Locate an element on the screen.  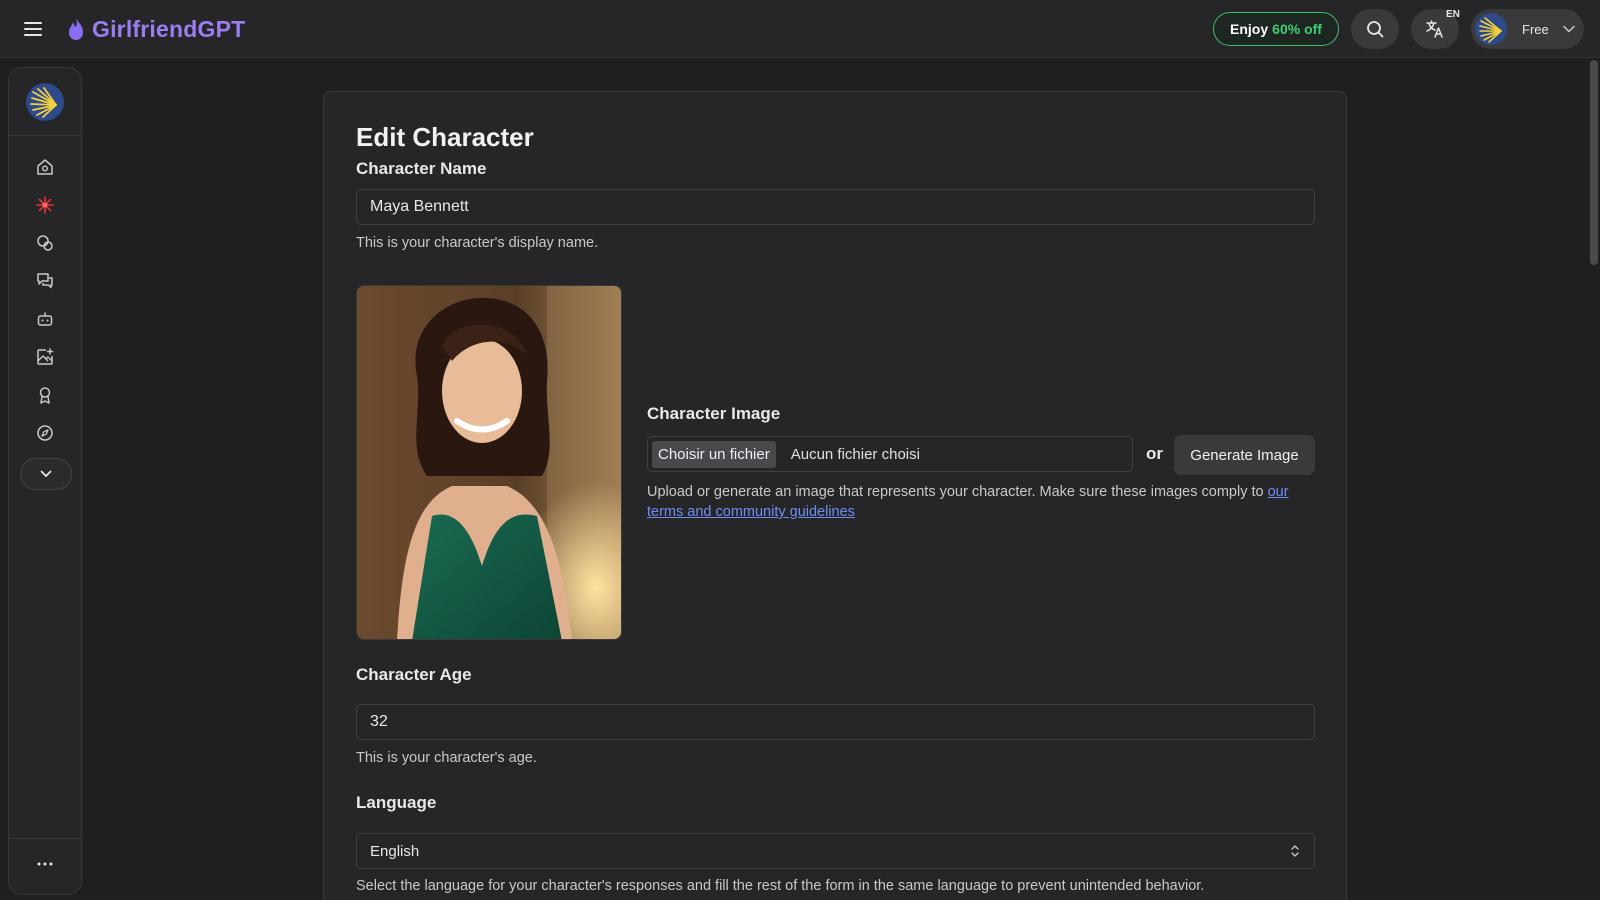
sidebar is located at coordinates (45, 481).